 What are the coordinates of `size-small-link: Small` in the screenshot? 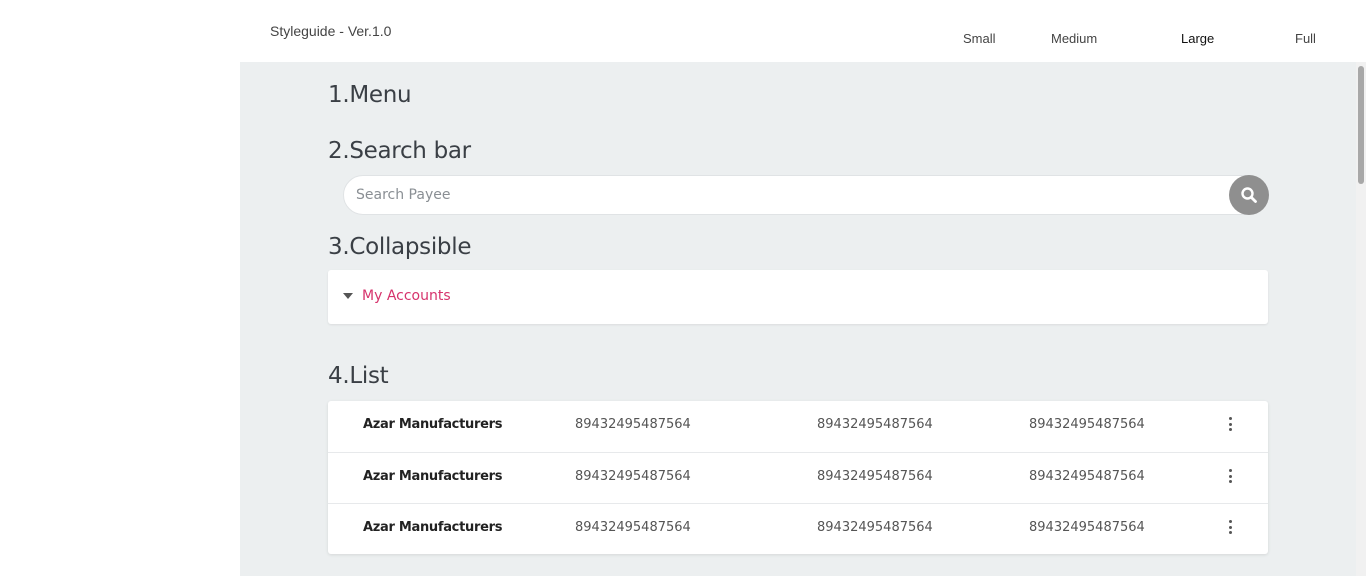 It's located at (979, 38).